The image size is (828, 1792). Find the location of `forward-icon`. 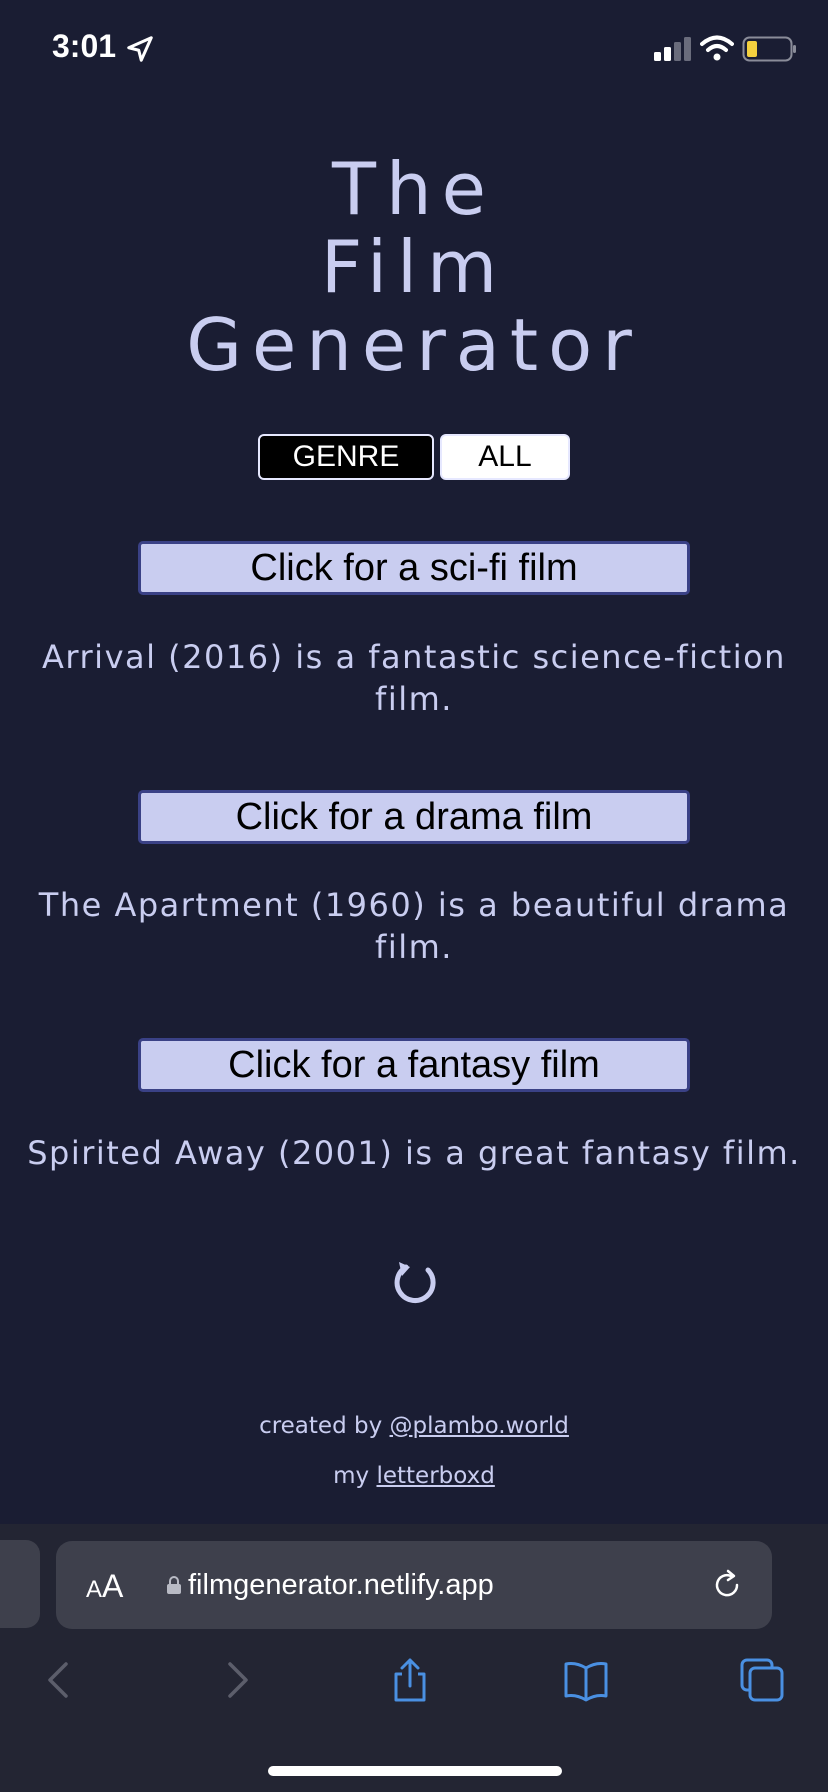

forward-icon is located at coordinates (236, 1680).